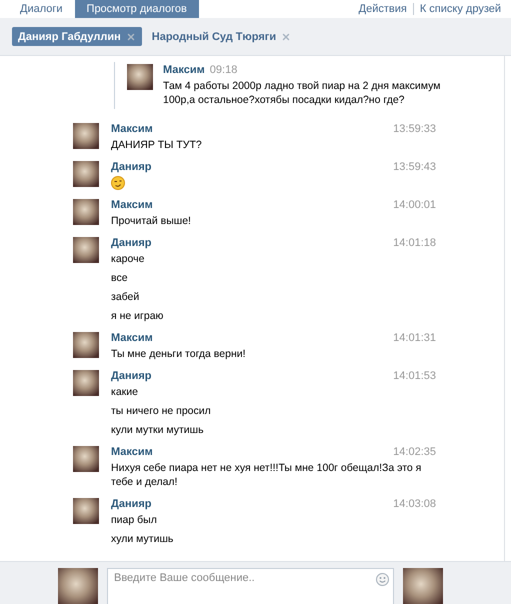 Image resolution: width=511 pixels, height=604 pixels. Describe the element at coordinates (136, 9) in the screenshot. I see `nav-tab: Просмотр диалогов` at that location.